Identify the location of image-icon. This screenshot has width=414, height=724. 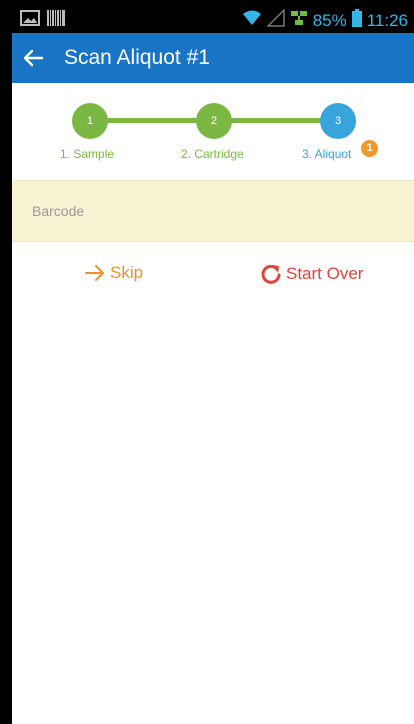
(30, 20).